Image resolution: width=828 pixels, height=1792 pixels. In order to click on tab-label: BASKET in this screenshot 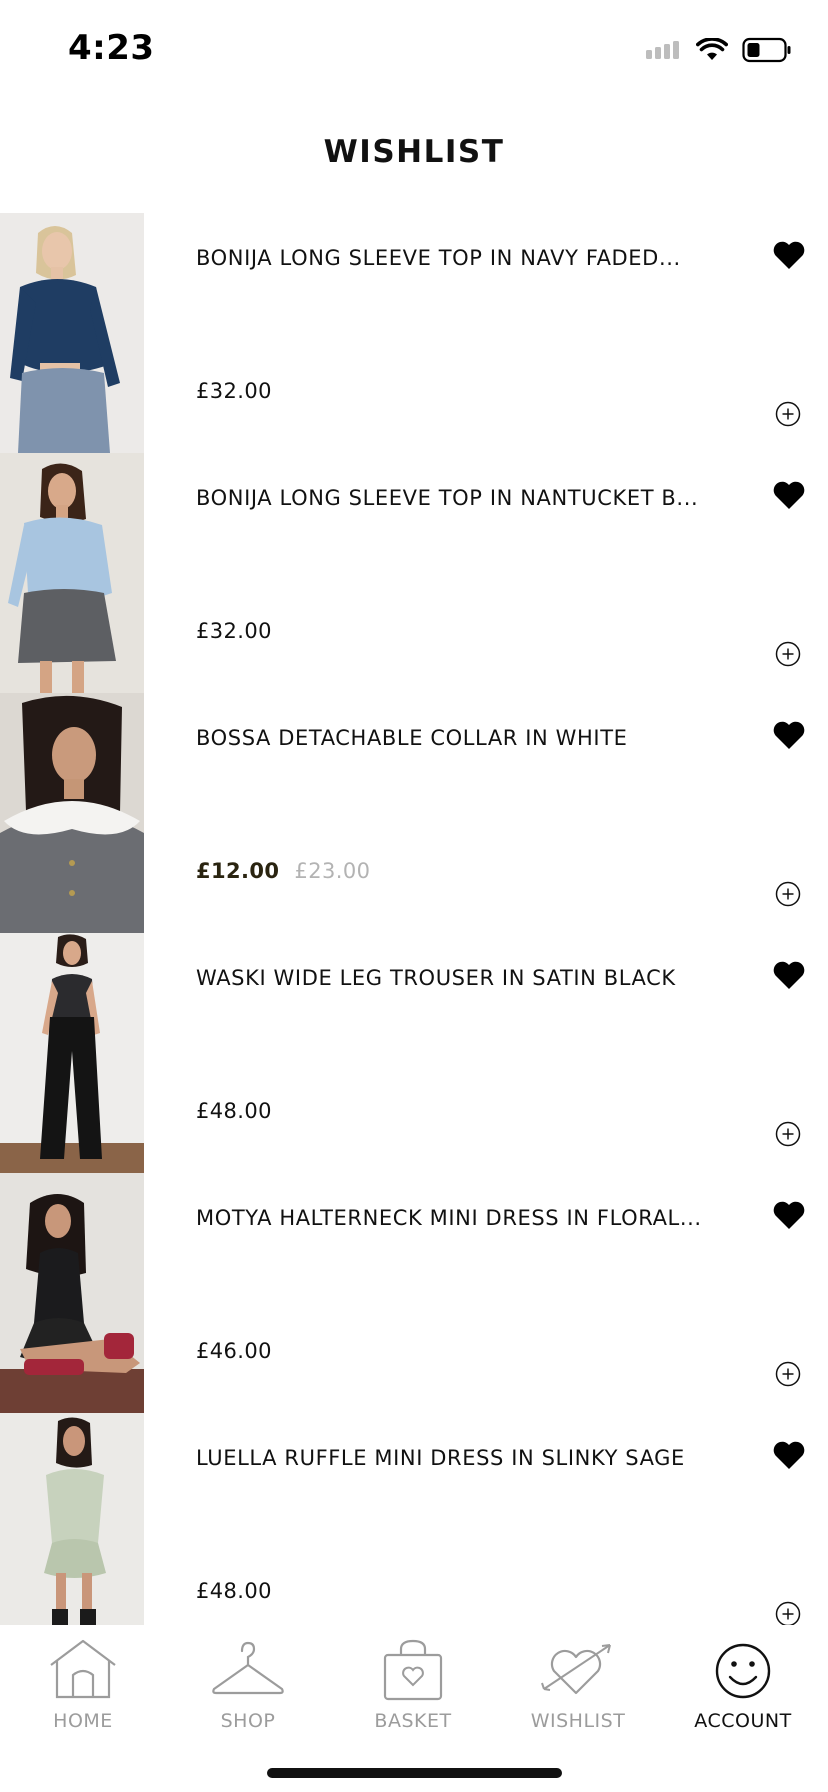, I will do `click(413, 1721)`.